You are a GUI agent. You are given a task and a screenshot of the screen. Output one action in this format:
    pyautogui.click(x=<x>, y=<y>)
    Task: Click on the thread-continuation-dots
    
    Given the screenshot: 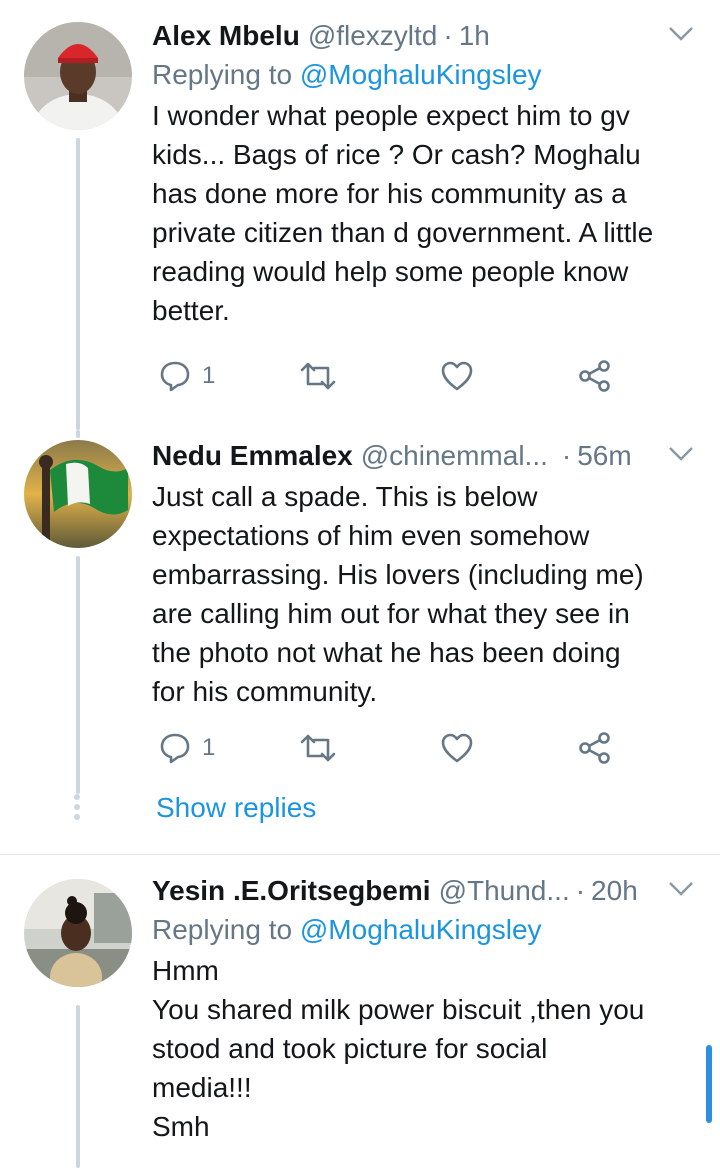 What is the action you would take?
    pyautogui.click(x=77, y=809)
    